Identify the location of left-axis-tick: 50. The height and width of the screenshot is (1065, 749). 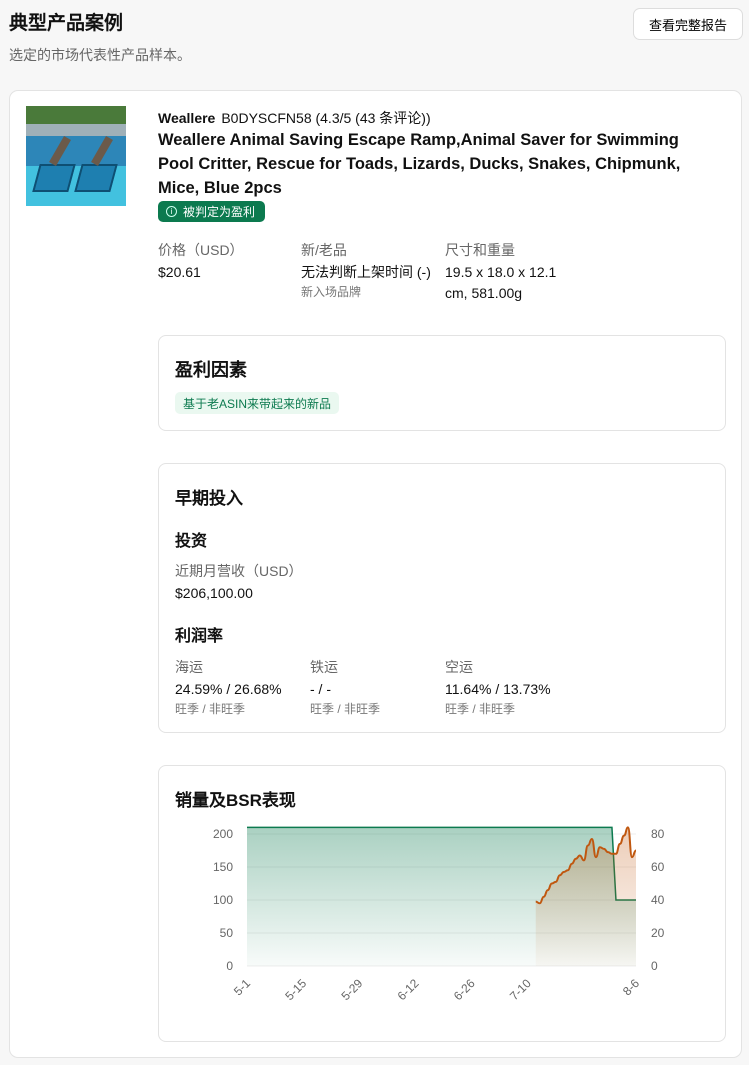
(227, 933).